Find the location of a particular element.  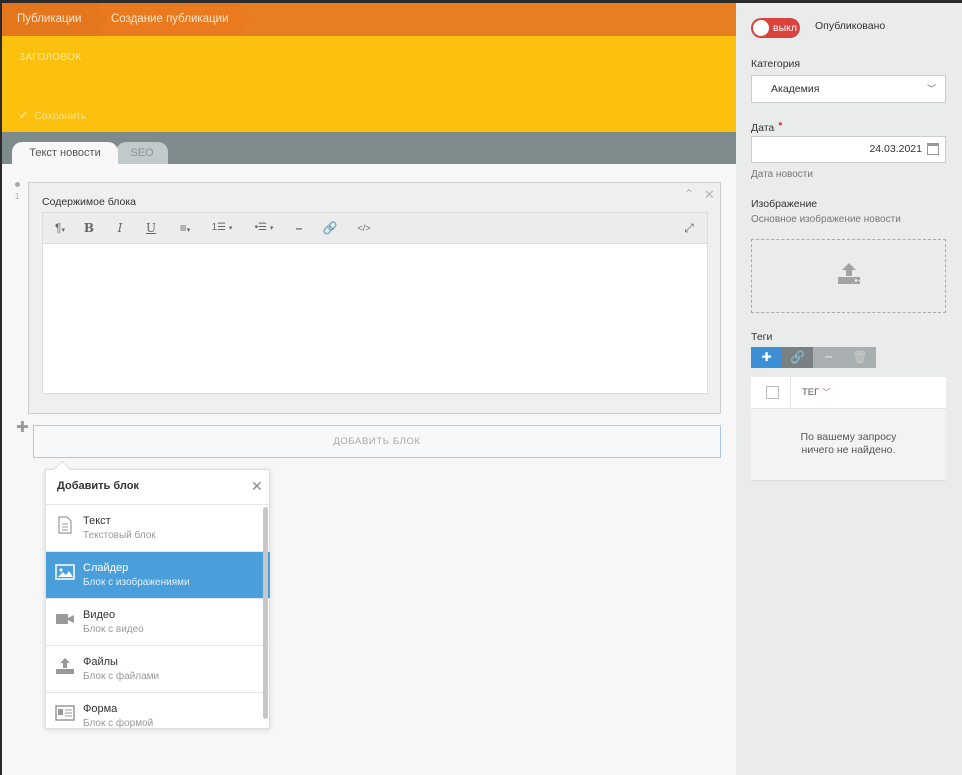

bold-icon: B is located at coordinates (89, 228).